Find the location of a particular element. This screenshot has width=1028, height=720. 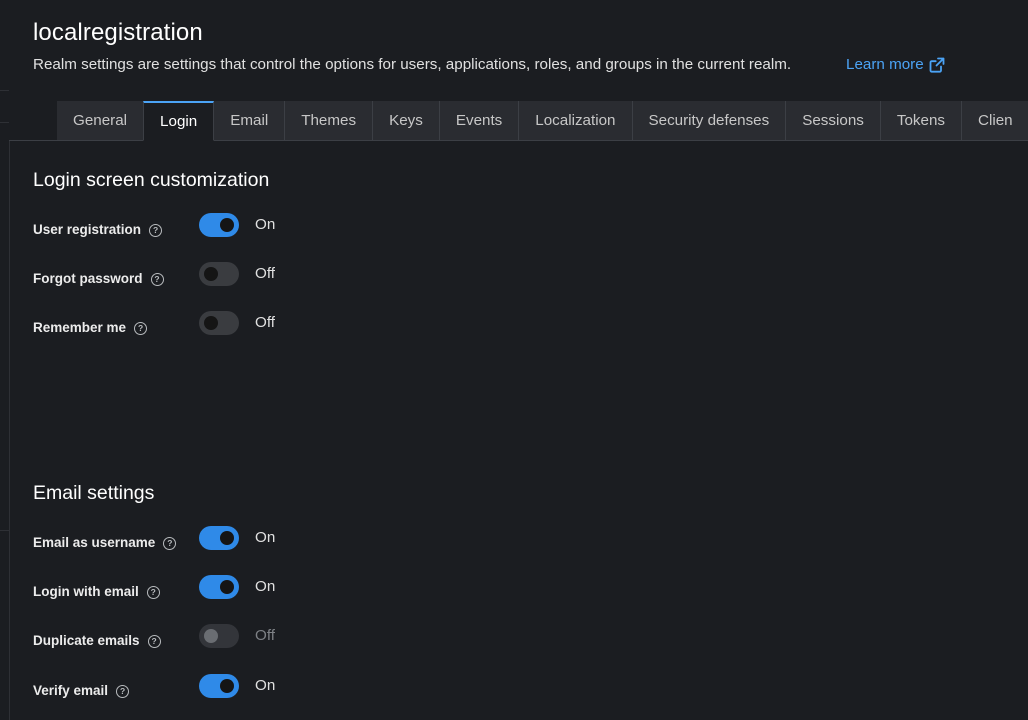

setting-label: Duplicate emails is located at coordinates (86, 640).